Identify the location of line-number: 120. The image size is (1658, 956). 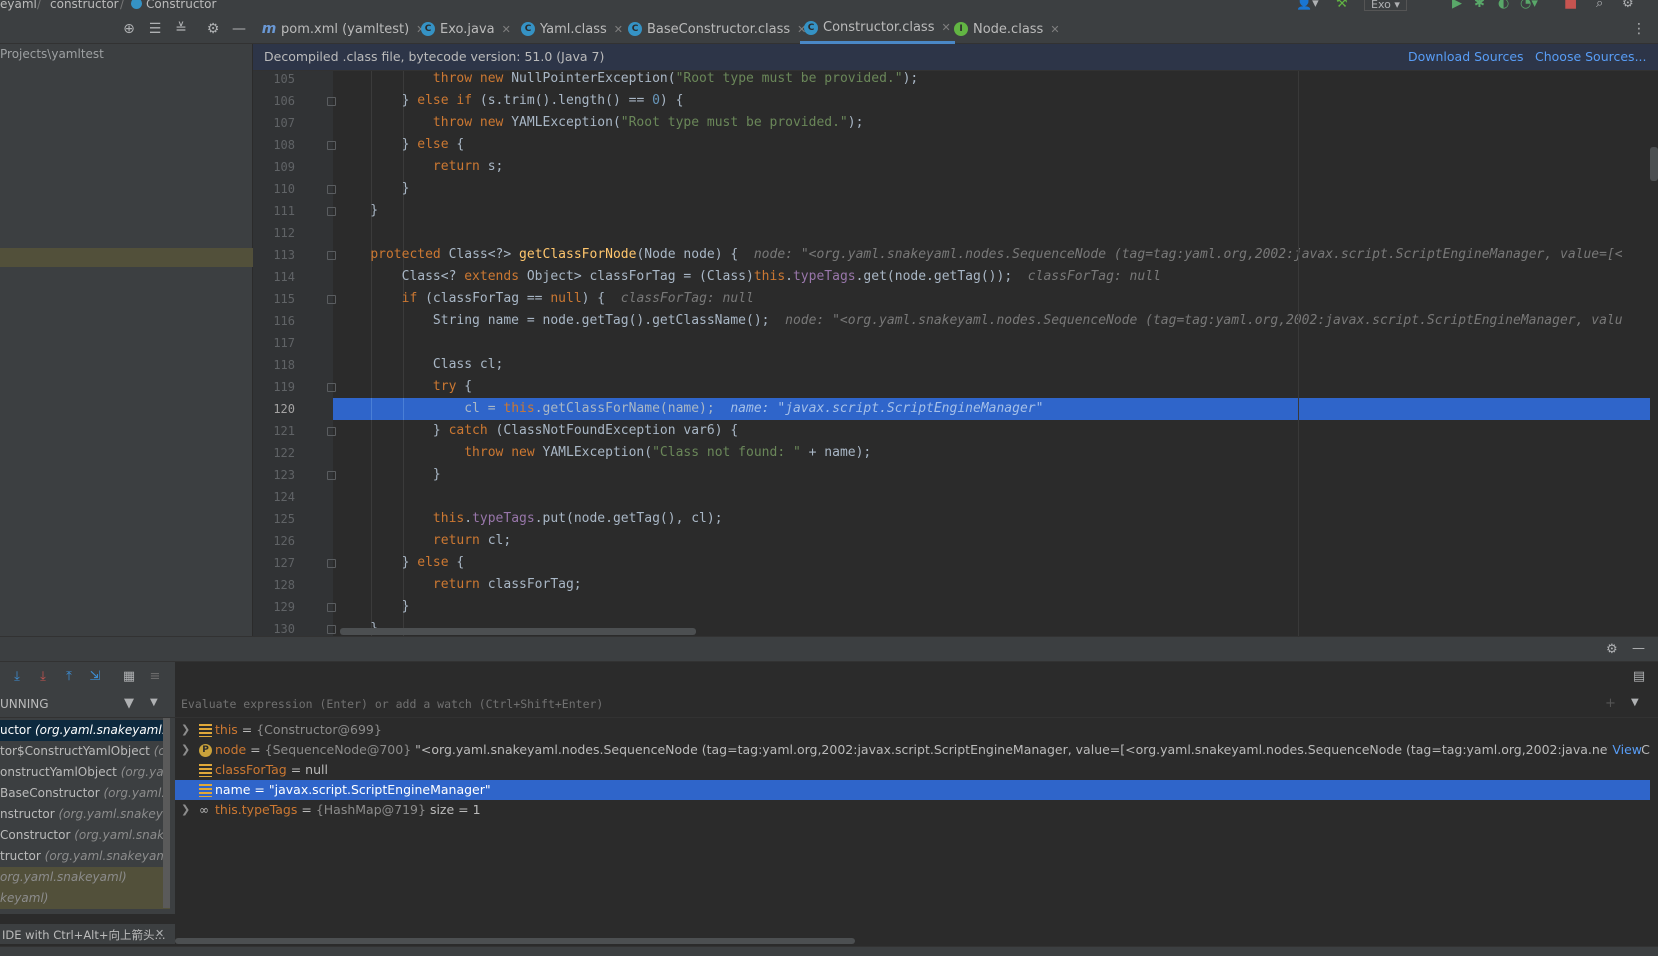
(274, 409).